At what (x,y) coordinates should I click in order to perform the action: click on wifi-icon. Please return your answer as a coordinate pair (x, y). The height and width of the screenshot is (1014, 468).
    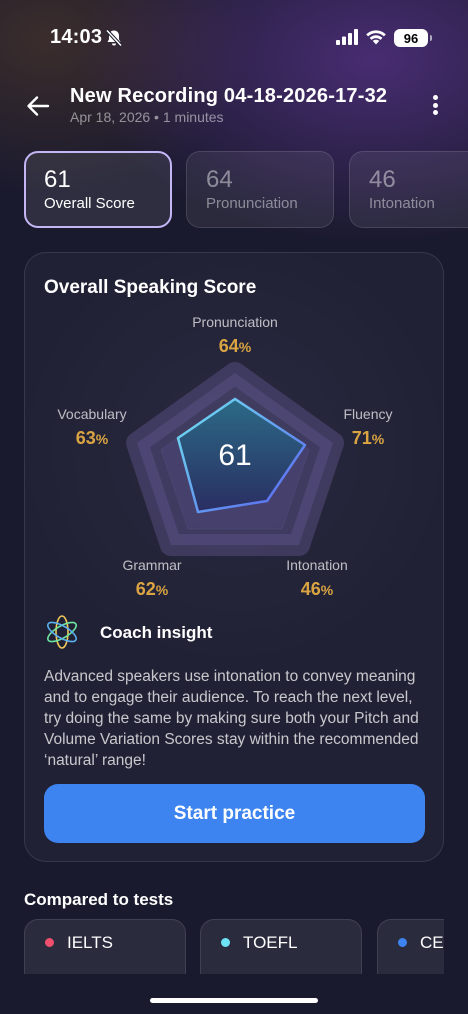
    Looking at the image, I should click on (376, 37).